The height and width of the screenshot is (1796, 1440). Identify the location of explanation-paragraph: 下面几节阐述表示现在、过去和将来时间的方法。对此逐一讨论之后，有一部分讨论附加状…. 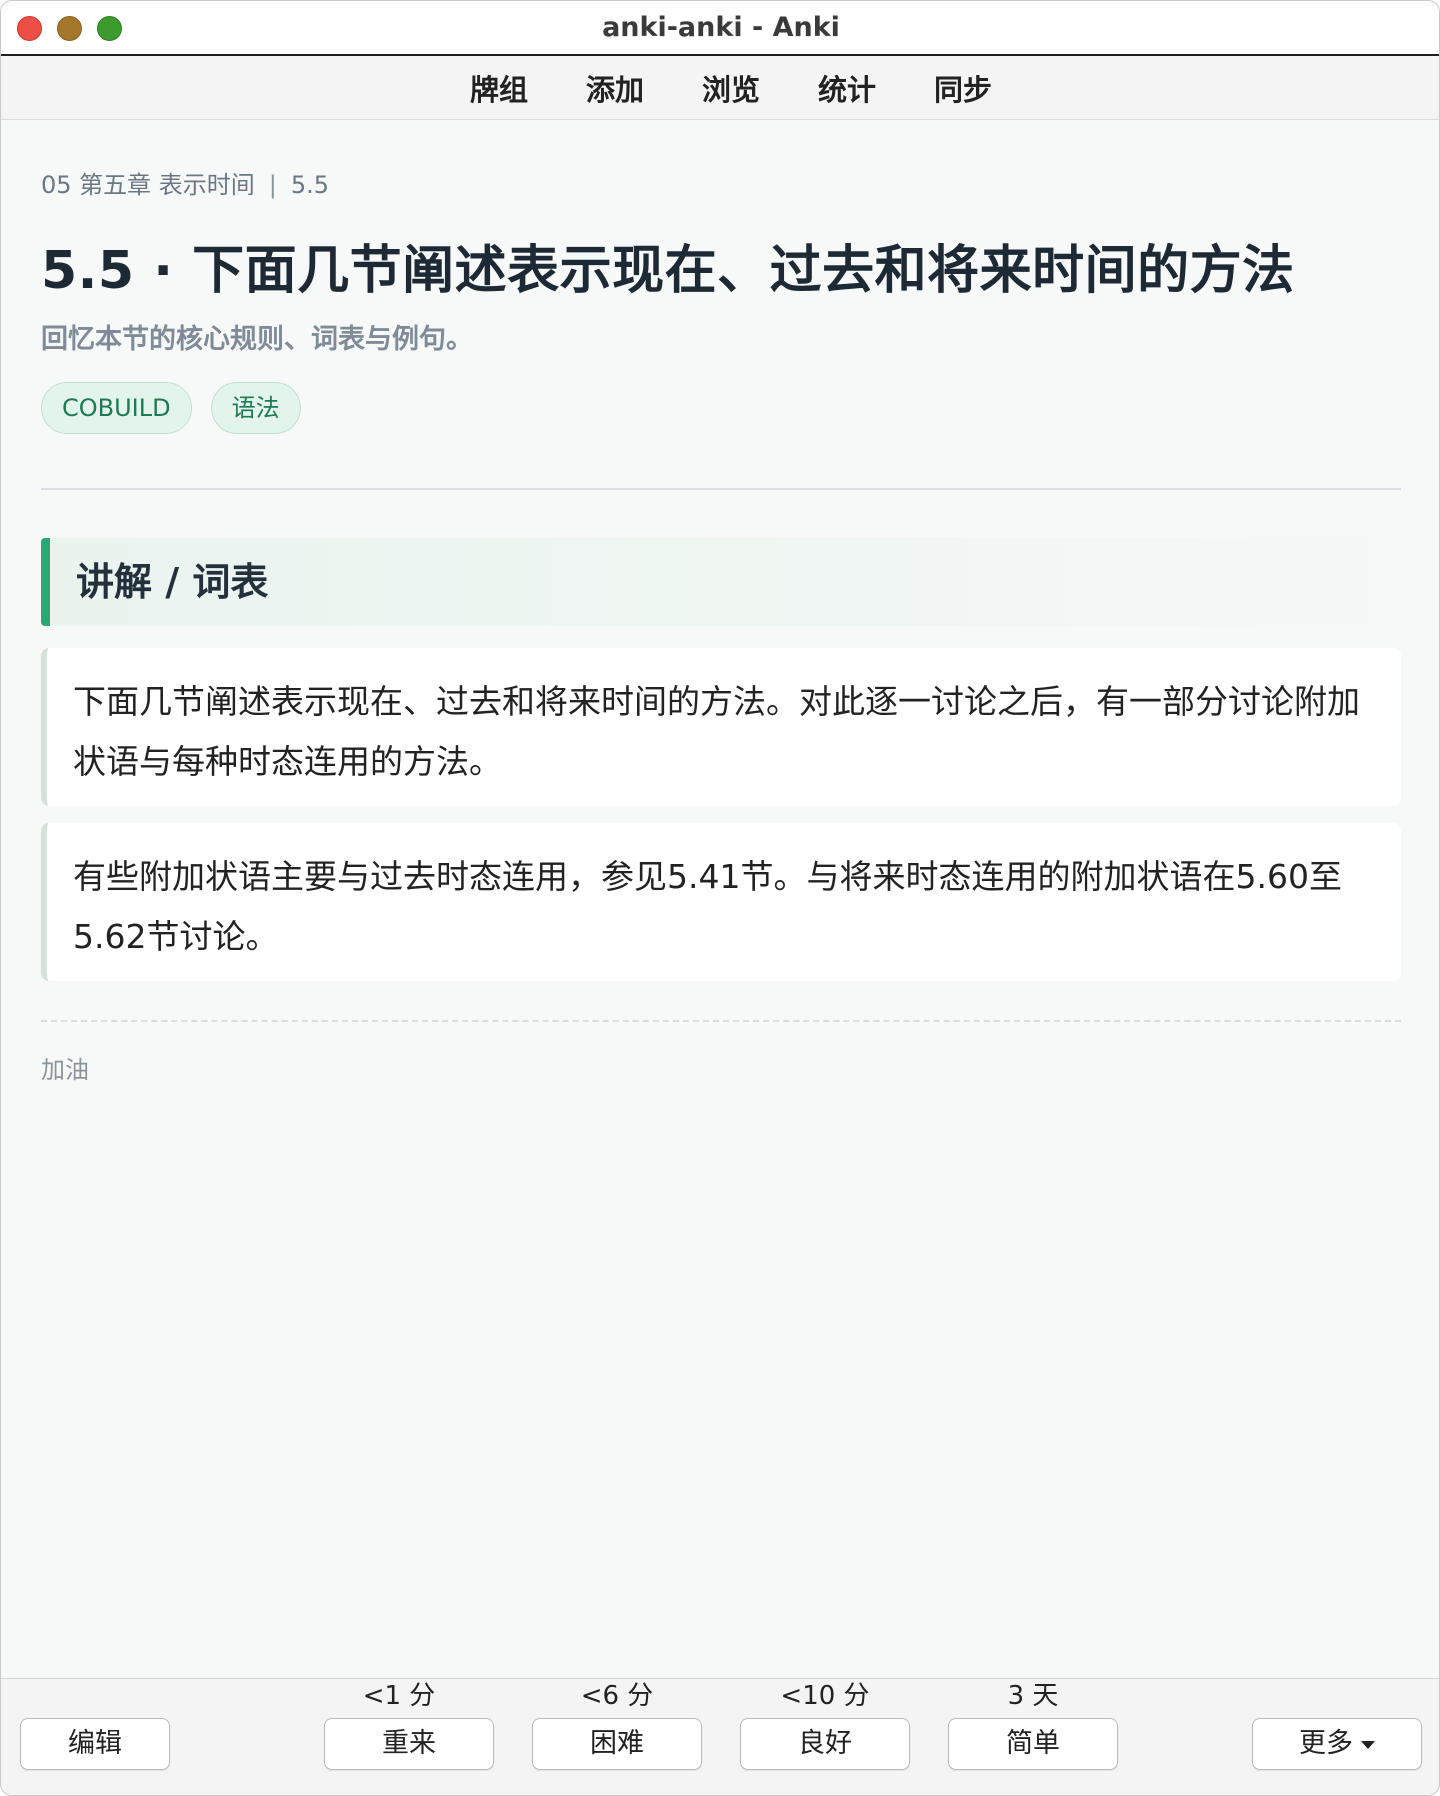
(721, 727).